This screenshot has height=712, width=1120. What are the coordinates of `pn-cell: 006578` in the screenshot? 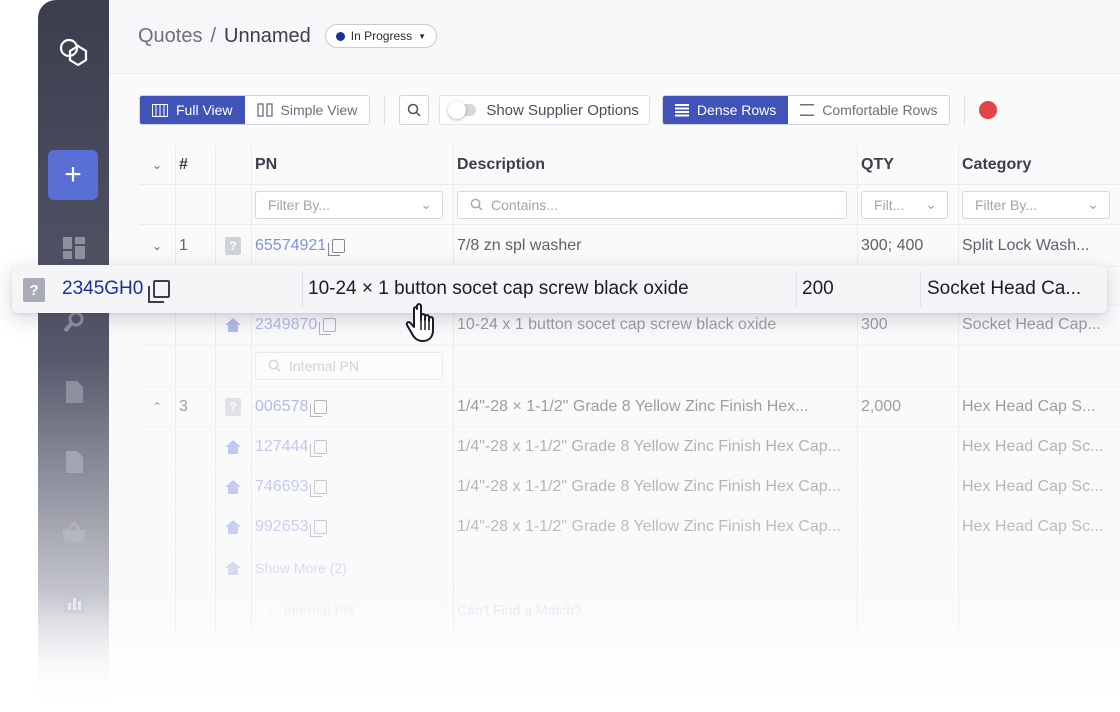 It's located at (352, 406).